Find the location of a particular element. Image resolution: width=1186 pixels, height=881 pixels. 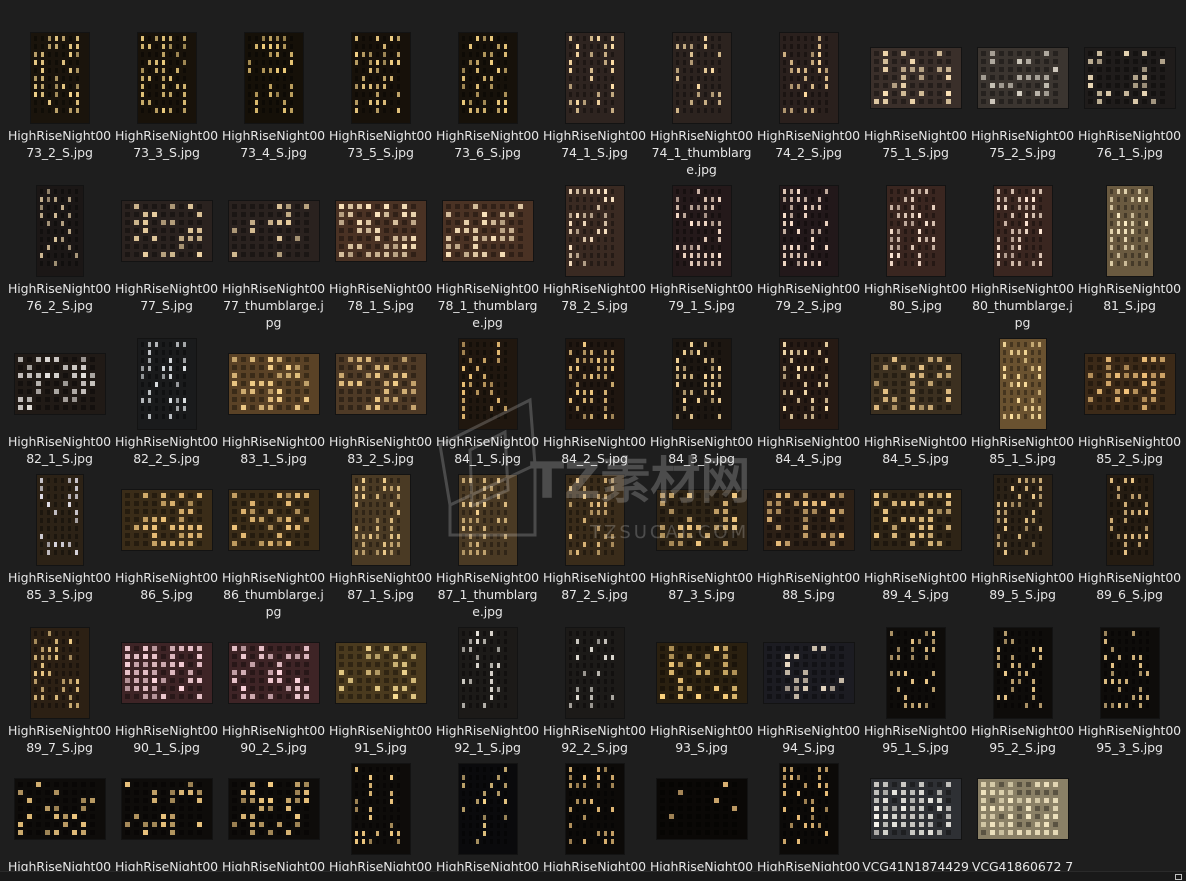

file-tile: HighRiseNight0081_S.jpg is located at coordinates (1129, 253).